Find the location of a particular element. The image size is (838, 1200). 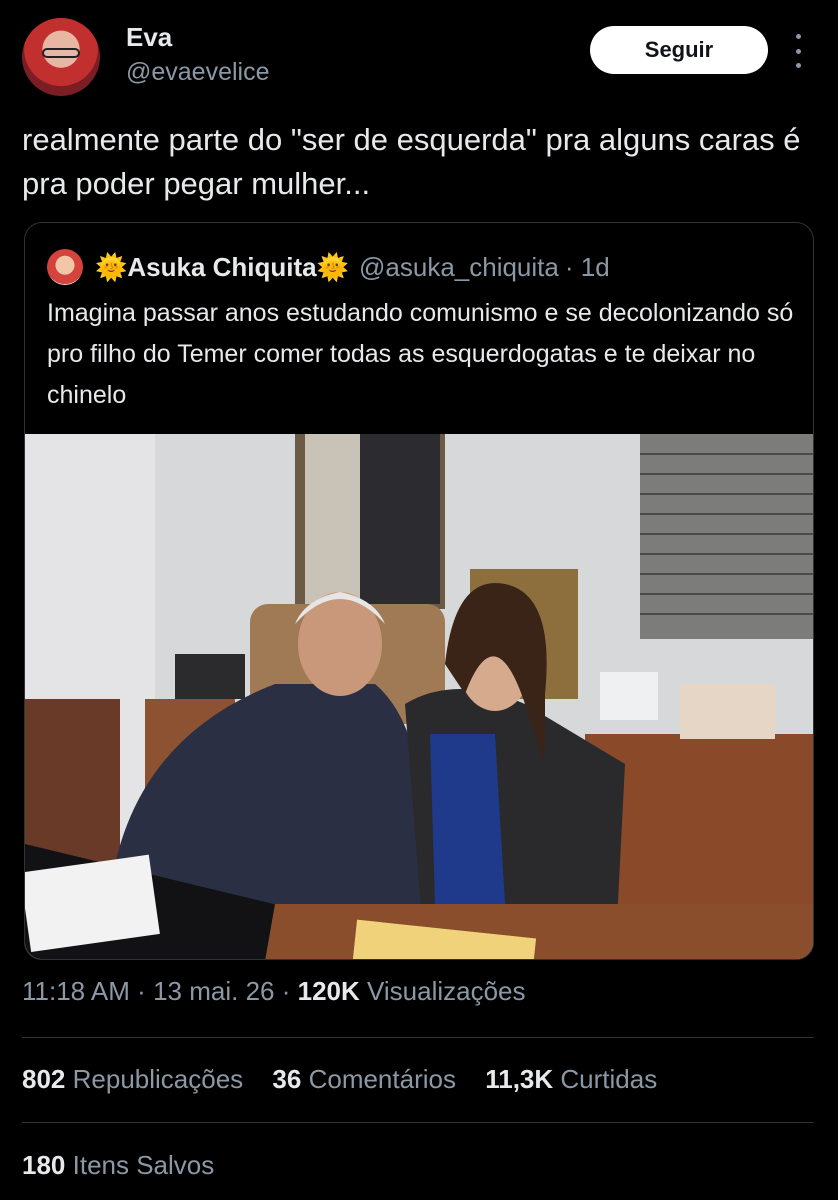

quoted-author-name: Asuka Chiquita is located at coordinates (222, 266).